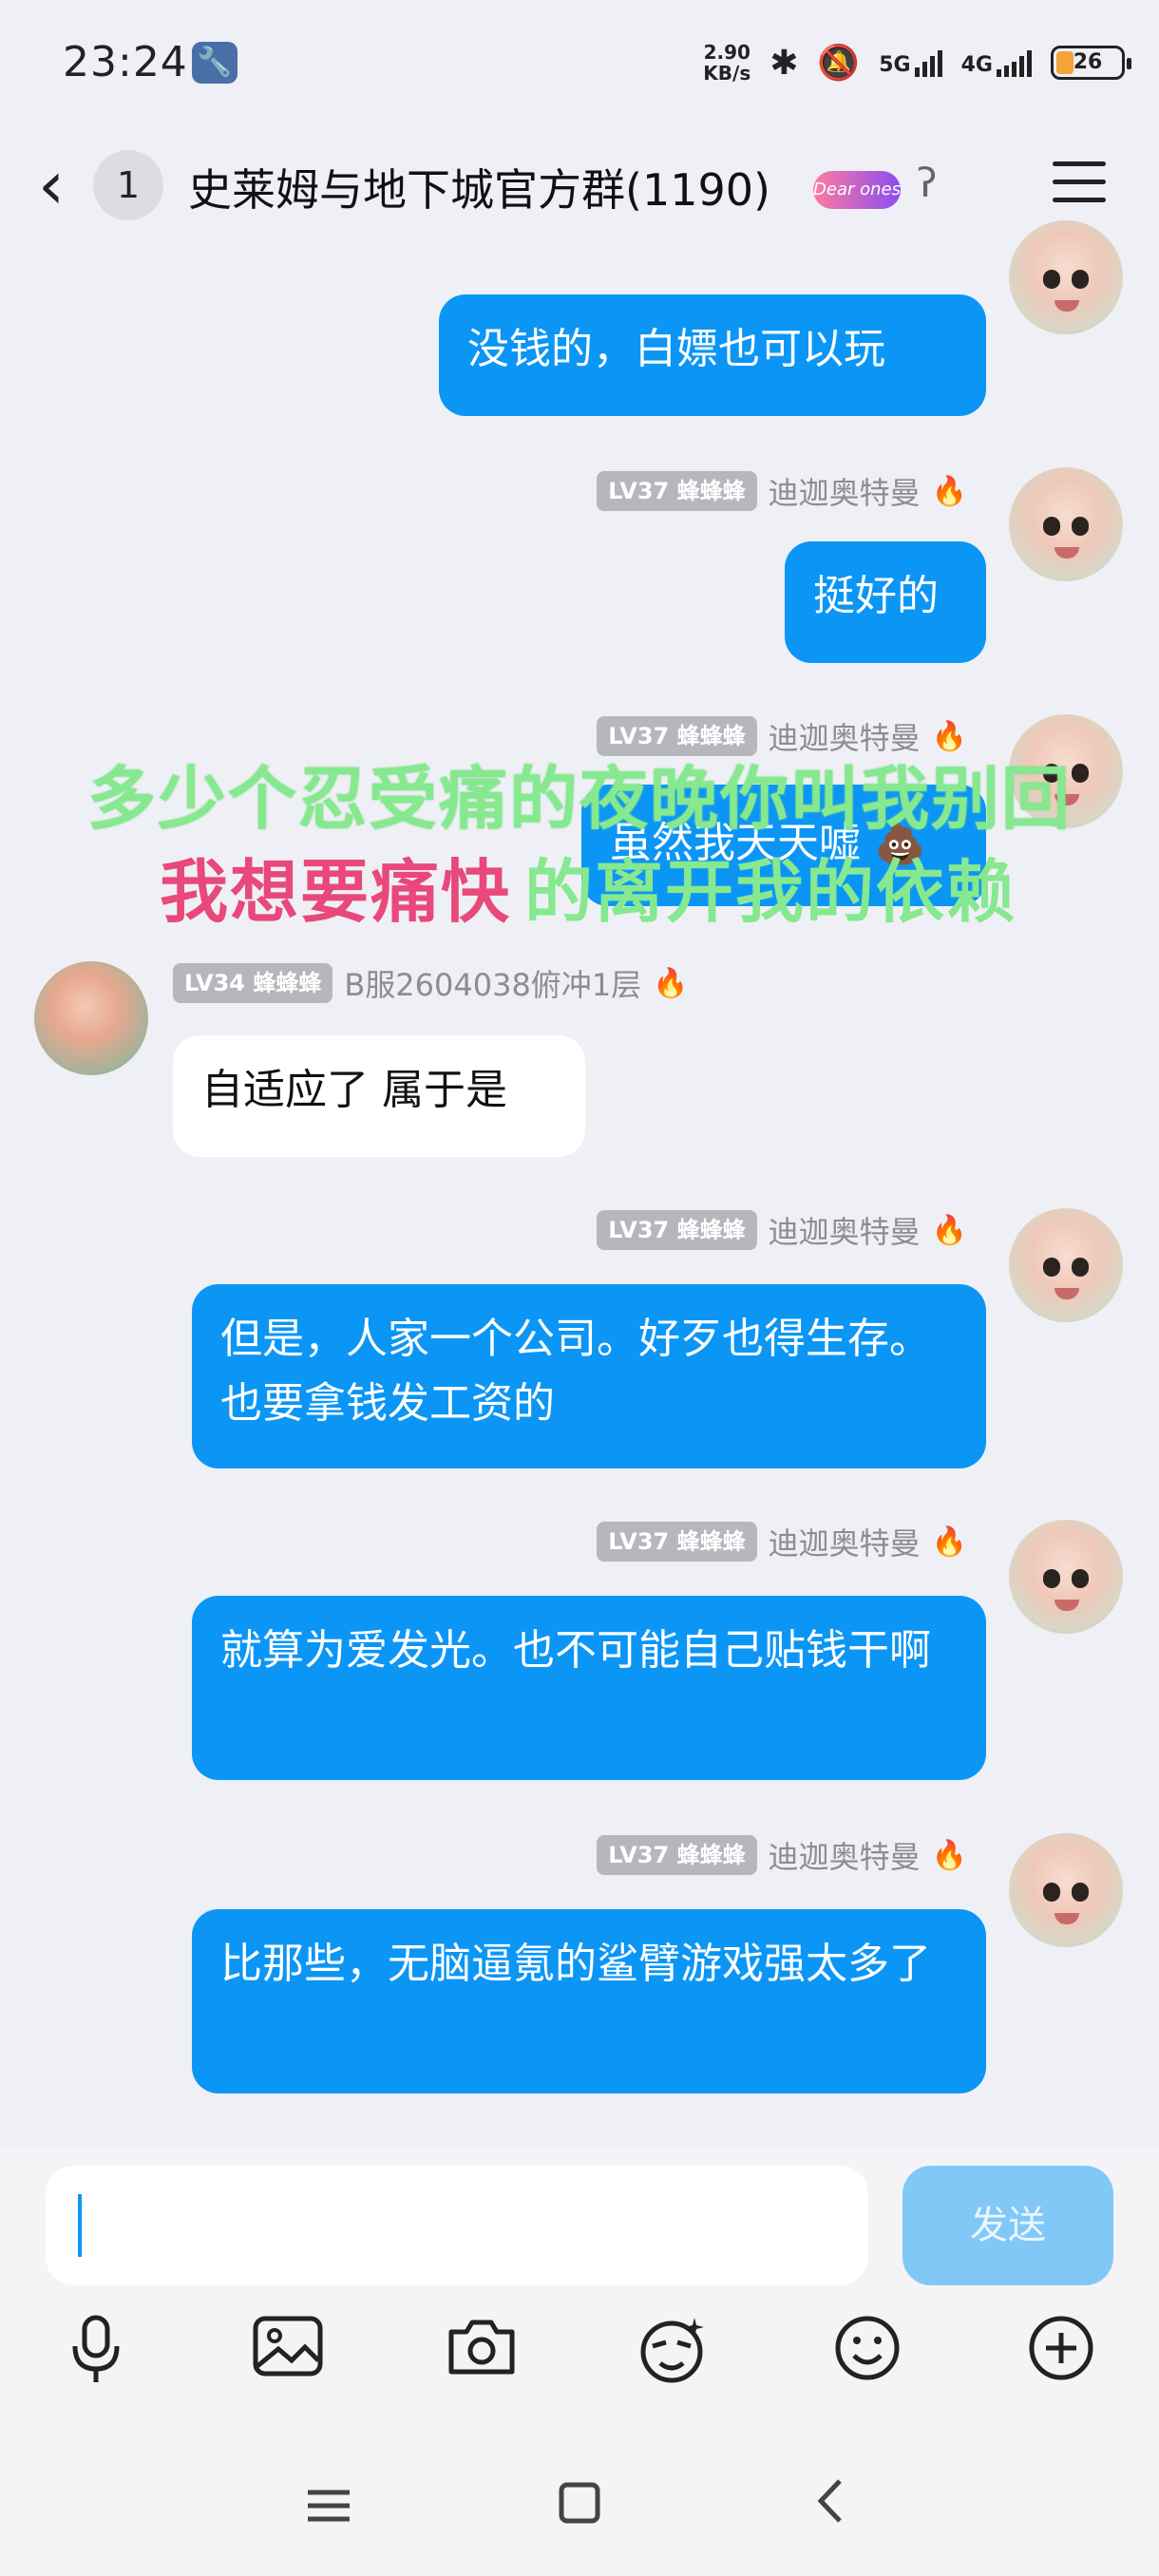 This screenshot has width=1159, height=2576. I want to click on text-cursor, so click(80, 2225).